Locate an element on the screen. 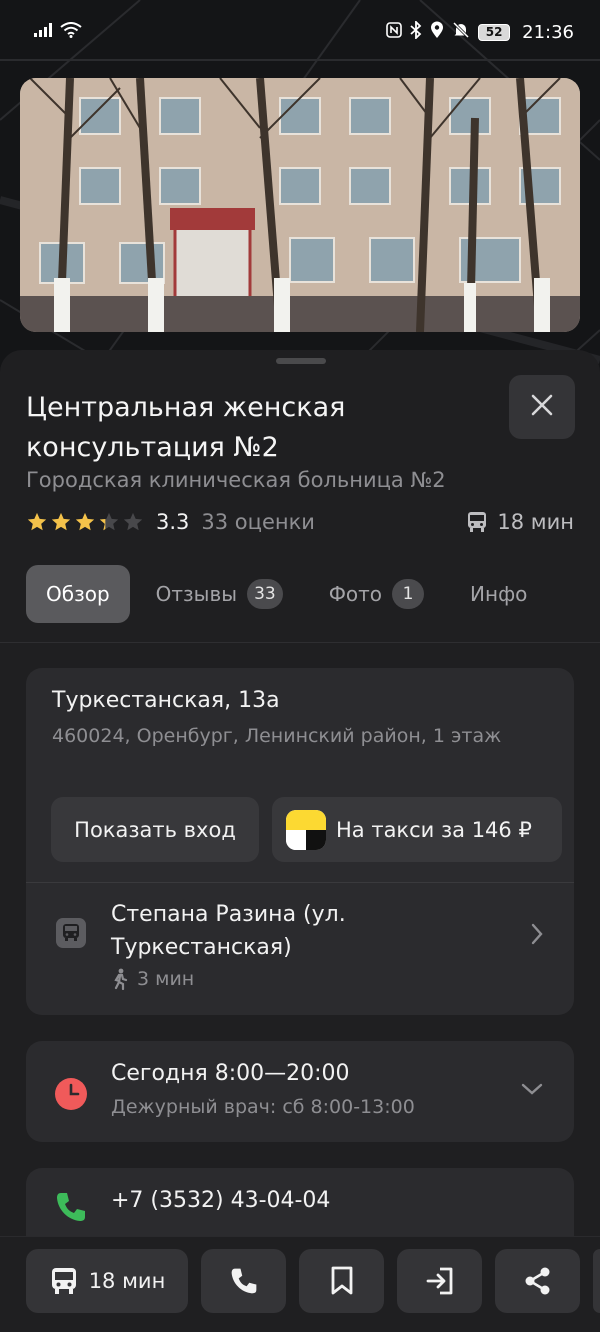  bookmark-icon is located at coordinates (341, 1280).